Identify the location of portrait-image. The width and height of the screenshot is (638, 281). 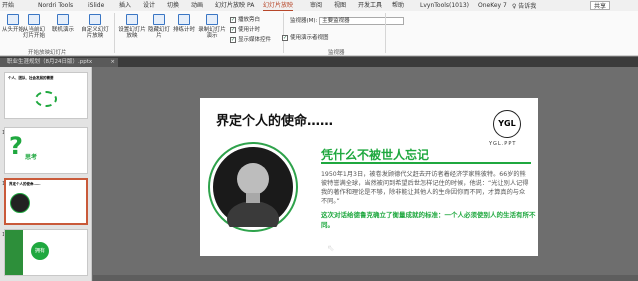
(253, 190).